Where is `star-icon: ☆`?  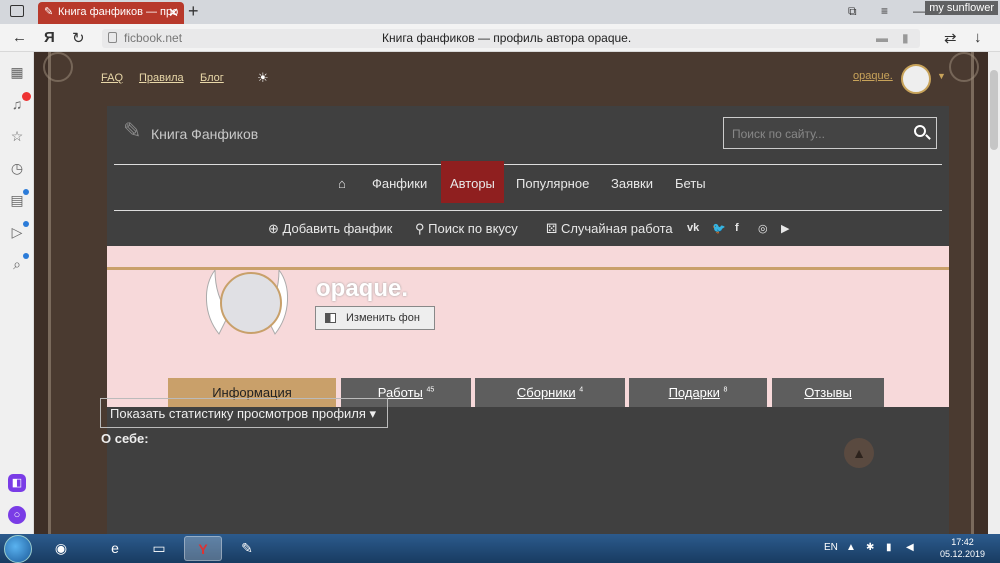 star-icon: ☆ is located at coordinates (17, 136).